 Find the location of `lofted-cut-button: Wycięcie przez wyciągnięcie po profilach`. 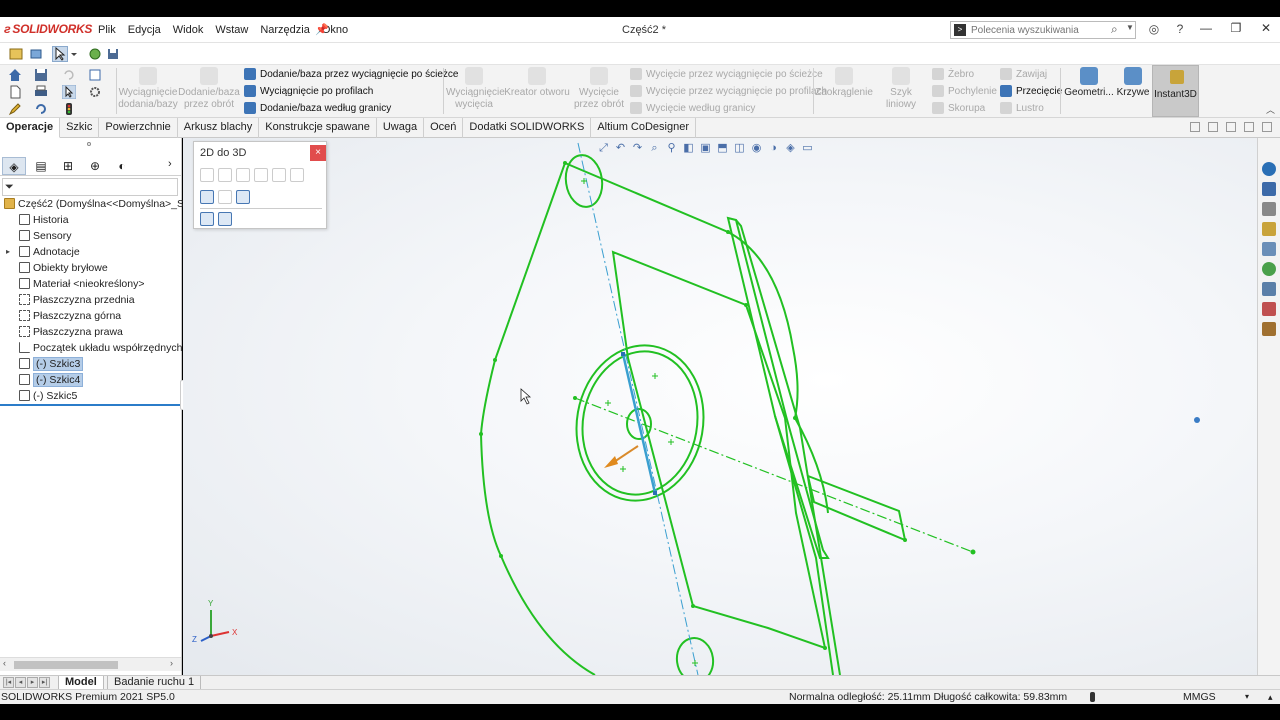

lofted-cut-button: Wycięcie przez wyciągnięcie po profilach is located at coordinates (728, 91).